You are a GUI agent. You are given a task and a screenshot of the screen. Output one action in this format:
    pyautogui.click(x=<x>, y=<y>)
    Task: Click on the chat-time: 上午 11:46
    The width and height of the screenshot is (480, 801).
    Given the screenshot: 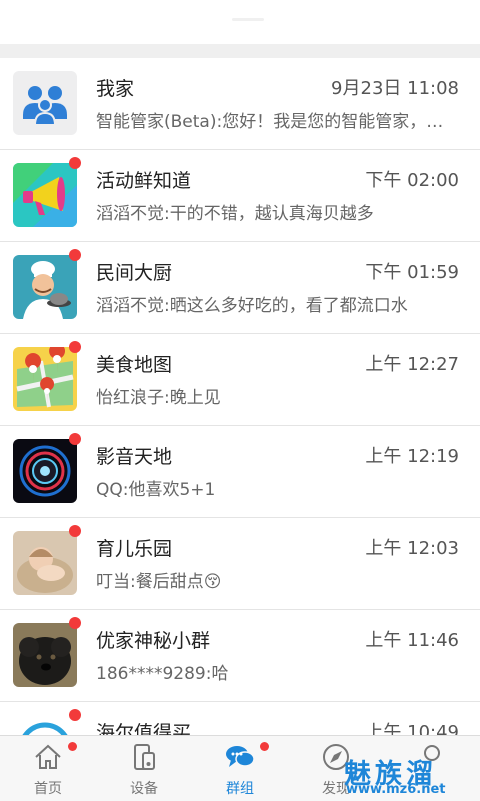 What is the action you would take?
    pyautogui.click(x=412, y=640)
    